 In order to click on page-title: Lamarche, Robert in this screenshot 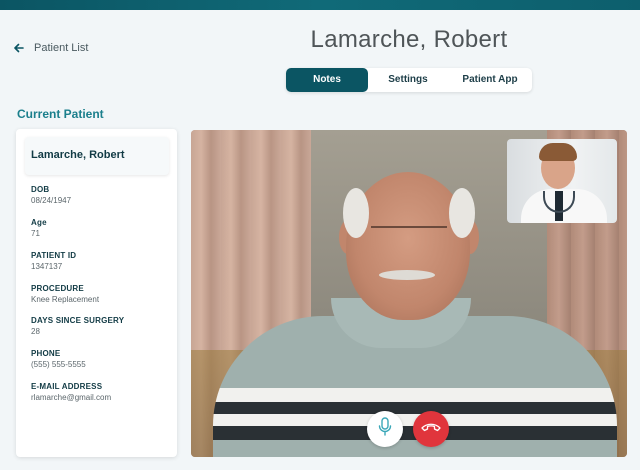, I will do `click(409, 39)`.